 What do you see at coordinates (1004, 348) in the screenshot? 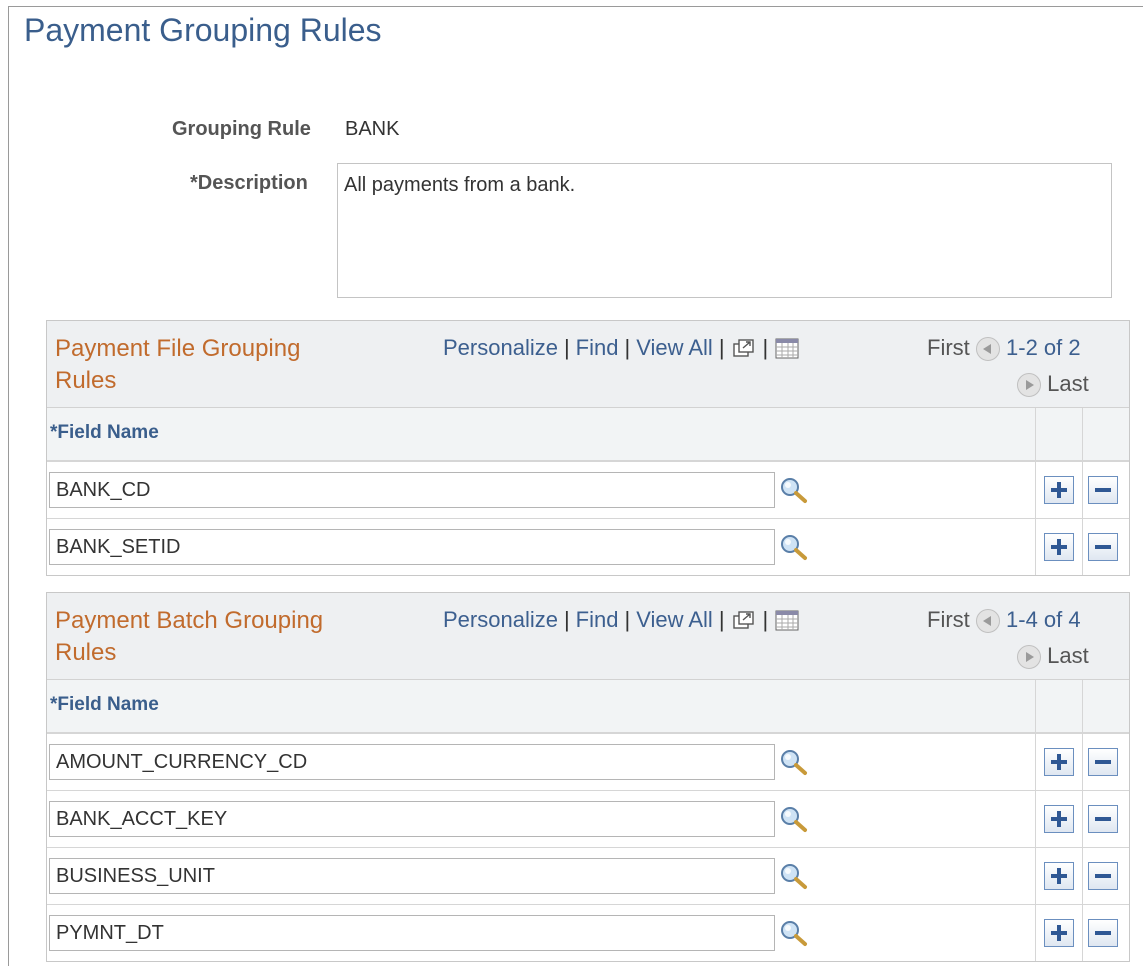
I see `pager-top: First 1-2 of 2` at bounding box center [1004, 348].